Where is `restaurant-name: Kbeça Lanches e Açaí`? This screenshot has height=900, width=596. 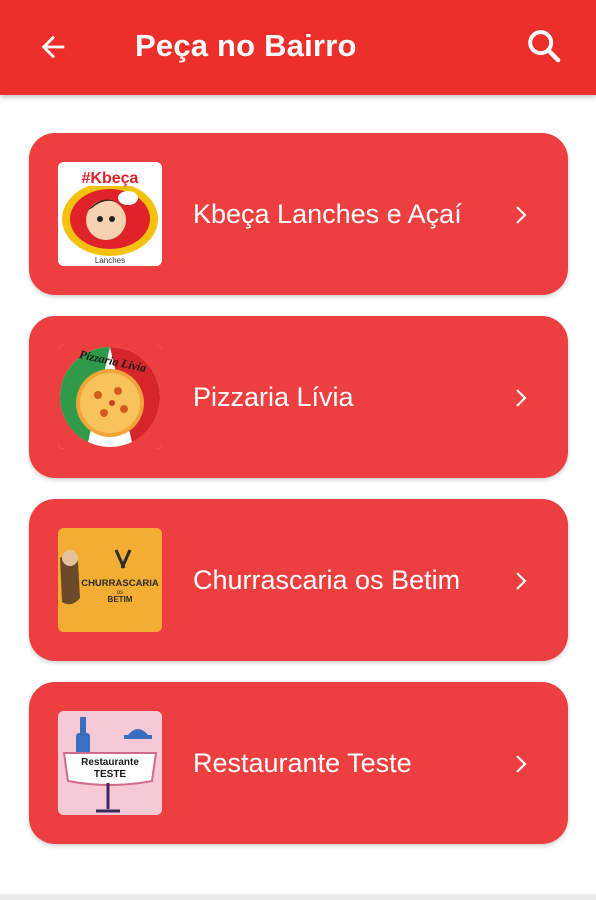
restaurant-name: Kbeça Lanches e Açaí is located at coordinates (327, 214).